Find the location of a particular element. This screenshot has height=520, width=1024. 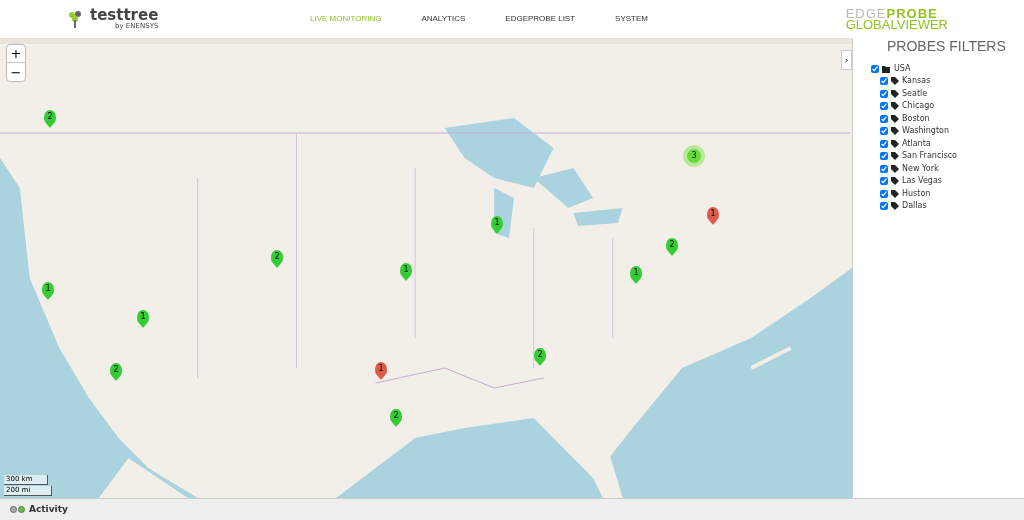

zoom-out-button: − is located at coordinates (16, 72).